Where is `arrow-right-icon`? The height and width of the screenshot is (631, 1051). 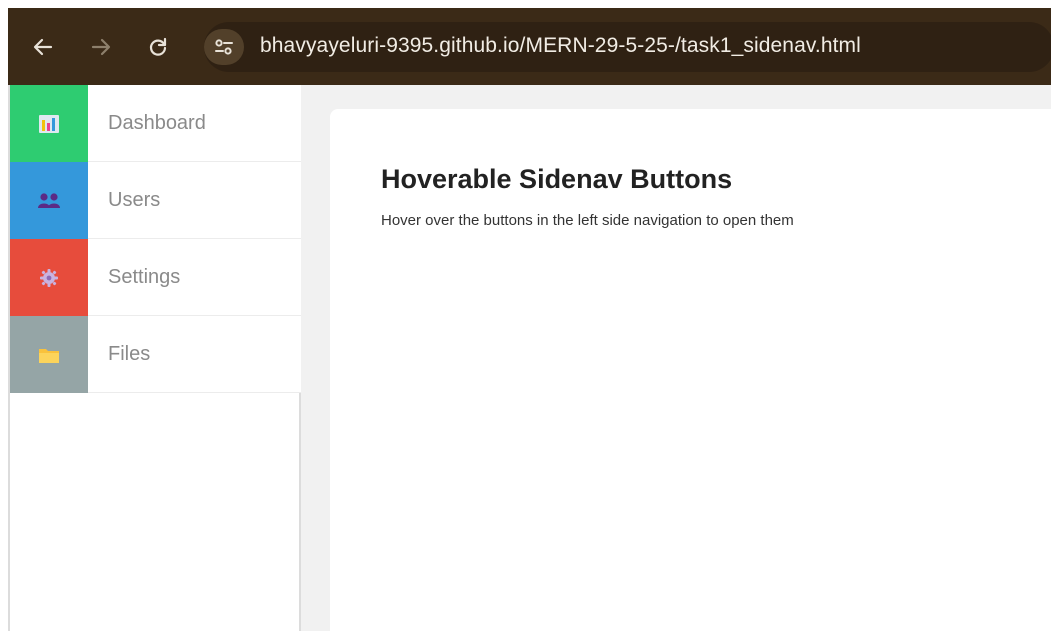
arrow-right-icon is located at coordinates (101, 47).